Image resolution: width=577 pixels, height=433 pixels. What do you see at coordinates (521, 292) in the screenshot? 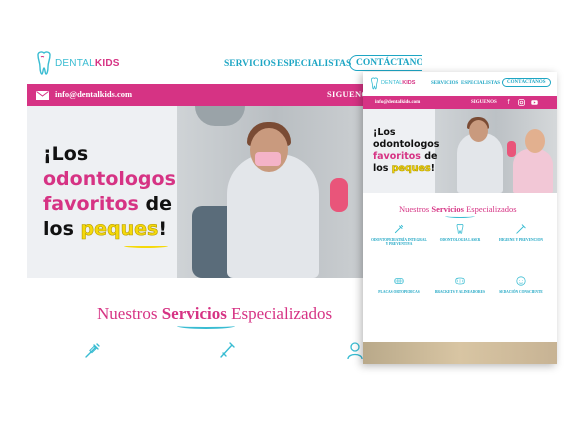
I see `service-title: SEDACIÓN CONSCIENTE` at bounding box center [521, 292].